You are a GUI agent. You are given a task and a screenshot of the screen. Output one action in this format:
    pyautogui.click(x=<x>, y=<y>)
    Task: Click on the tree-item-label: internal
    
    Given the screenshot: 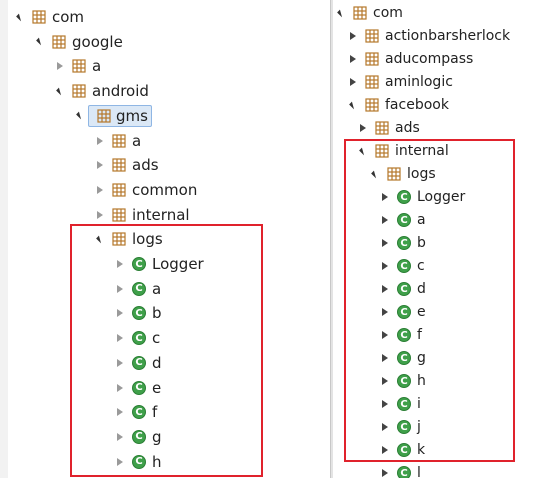 What is the action you would take?
    pyautogui.click(x=161, y=214)
    